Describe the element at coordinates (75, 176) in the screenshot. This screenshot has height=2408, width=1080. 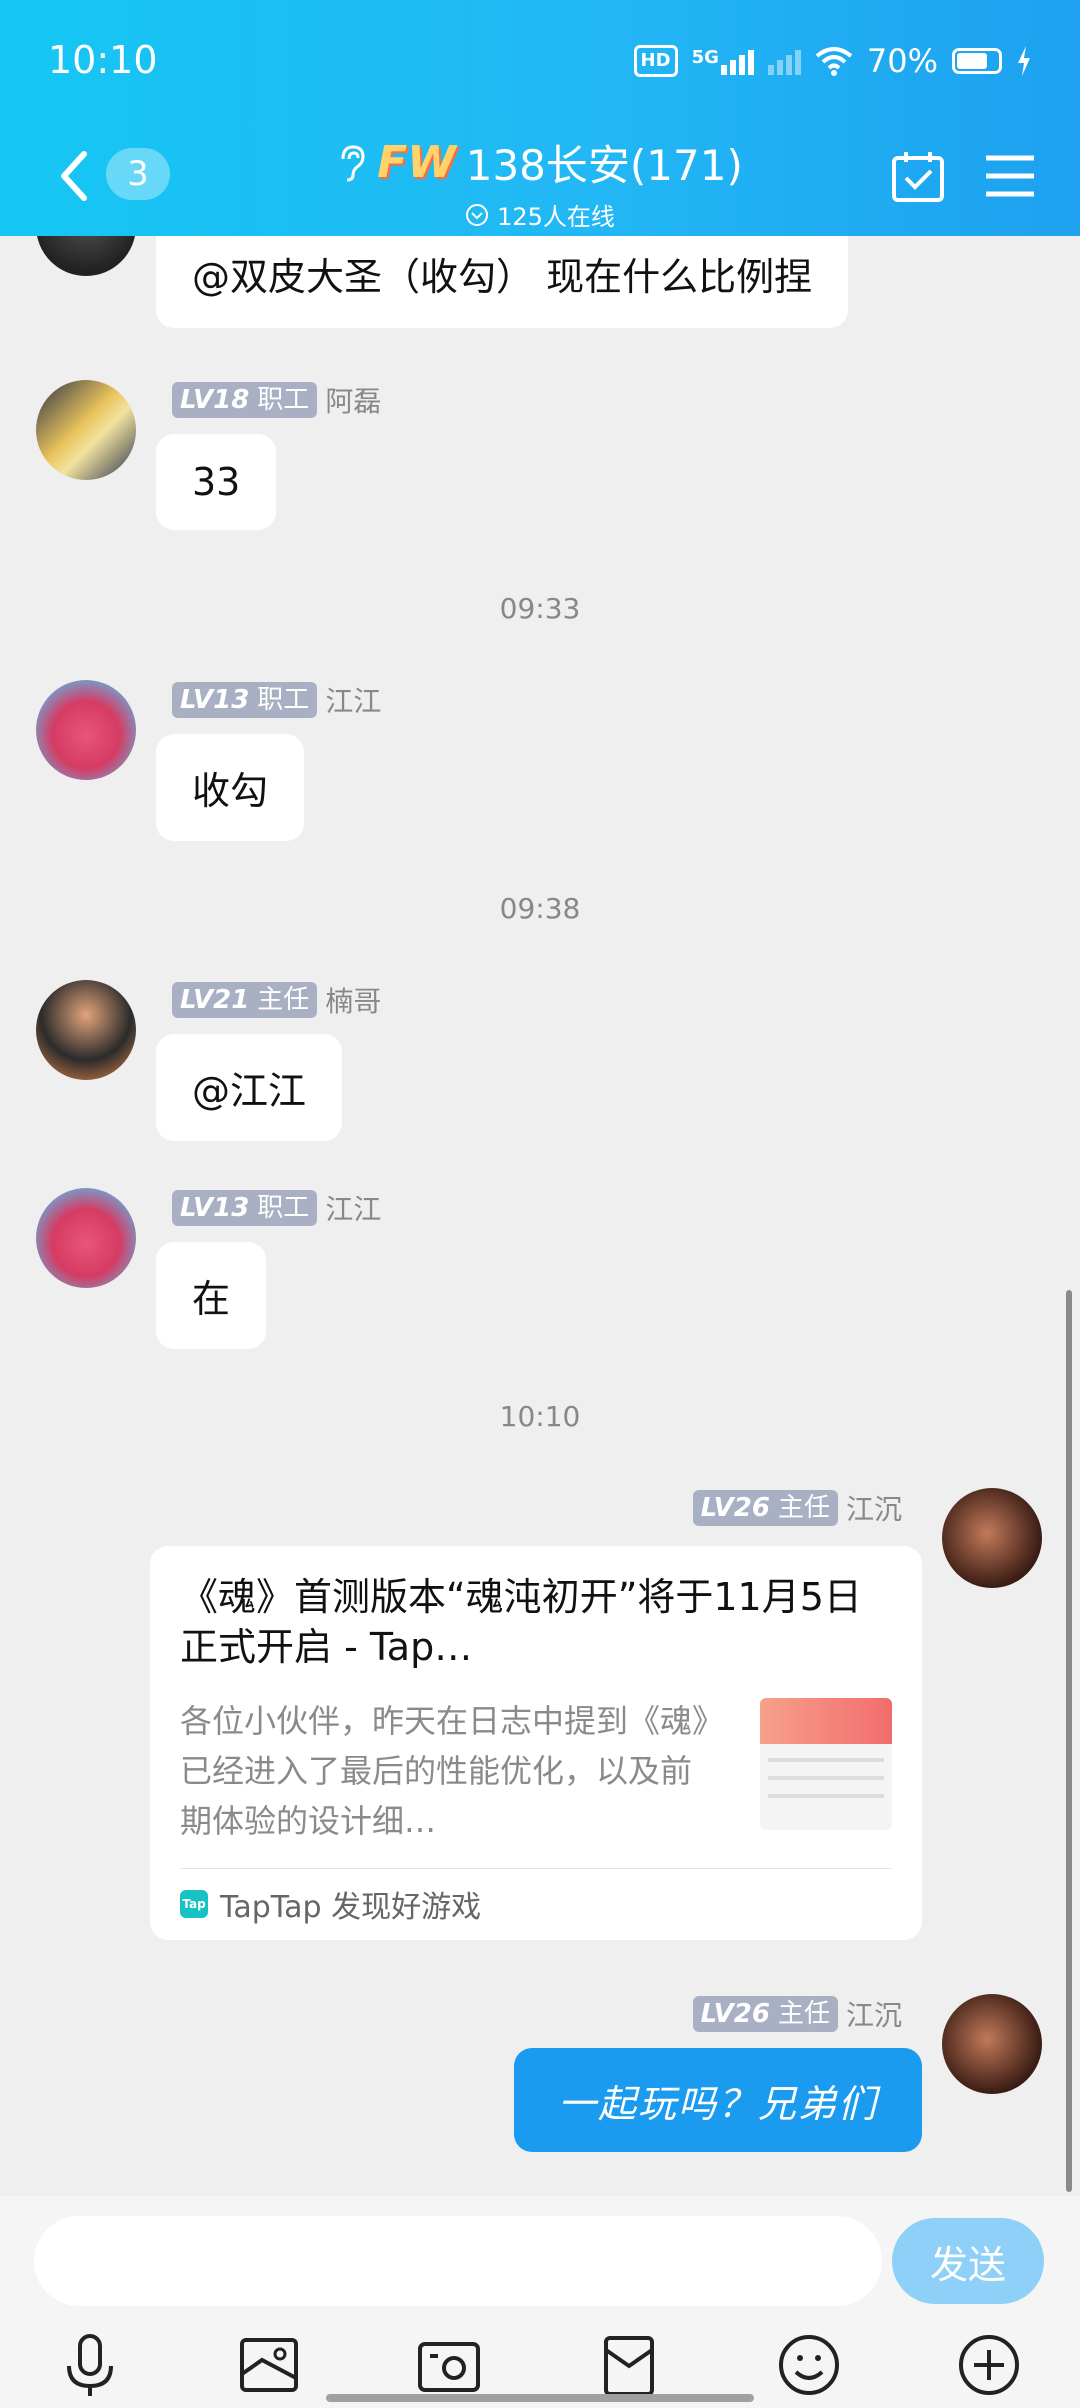
I see `back-arrow-icon` at that location.